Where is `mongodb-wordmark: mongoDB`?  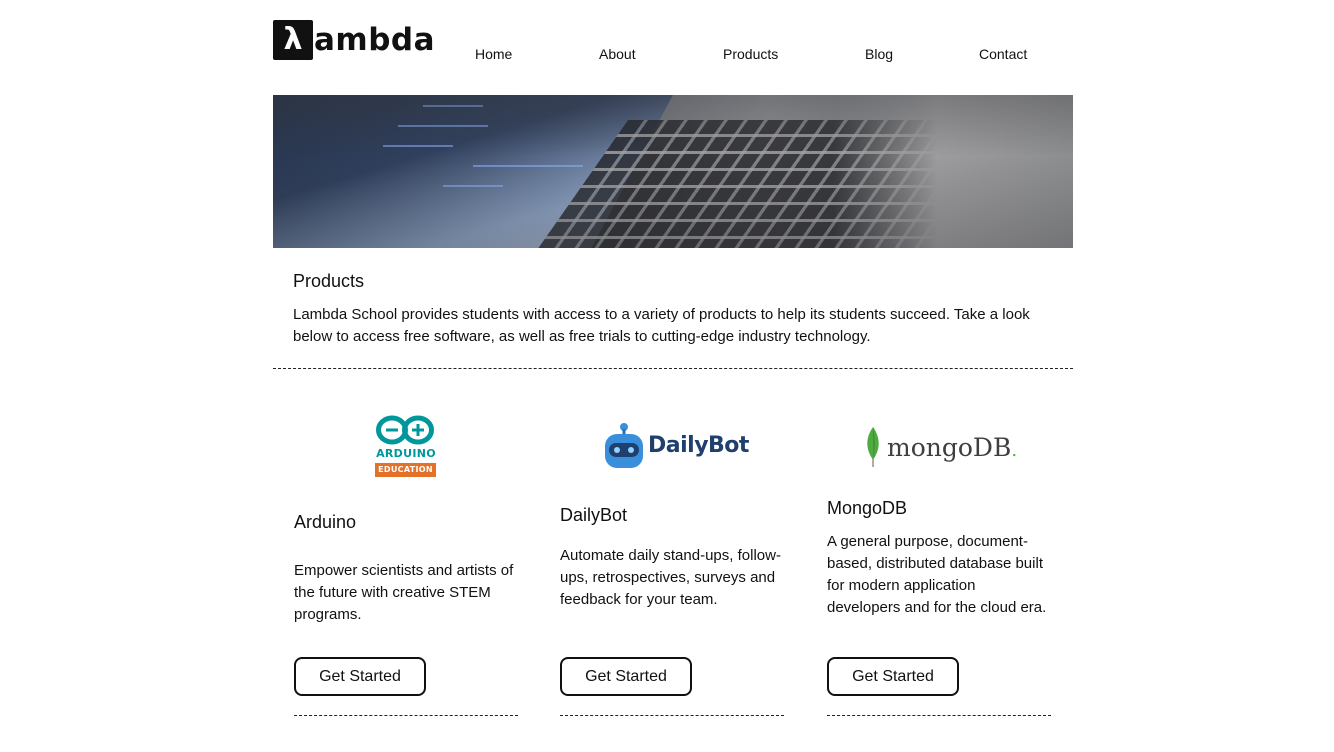 mongodb-wordmark: mongoDB is located at coordinates (949, 447).